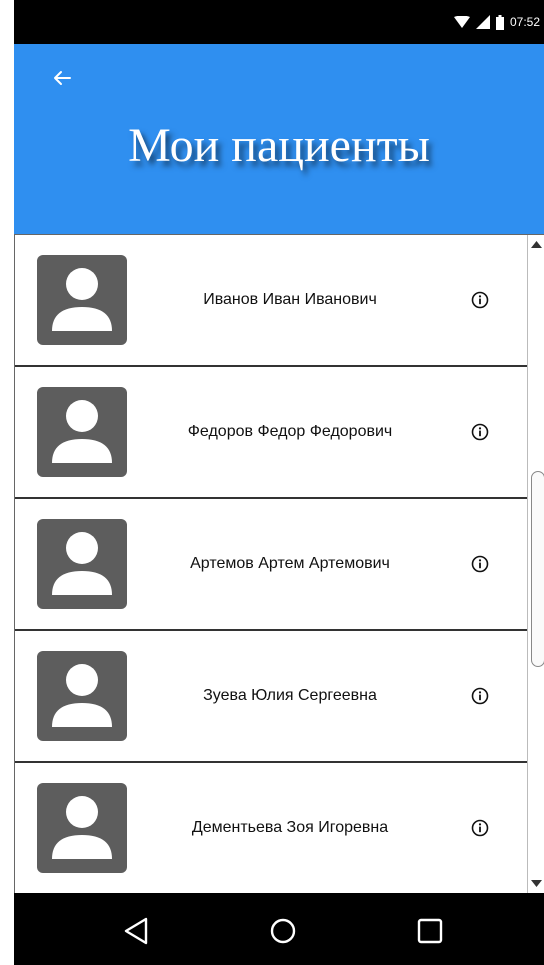 This screenshot has height=965, width=544. What do you see at coordinates (290, 695) in the screenshot?
I see `patient-name: Зуева Юлия Сергеевна` at bounding box center [290, 695].